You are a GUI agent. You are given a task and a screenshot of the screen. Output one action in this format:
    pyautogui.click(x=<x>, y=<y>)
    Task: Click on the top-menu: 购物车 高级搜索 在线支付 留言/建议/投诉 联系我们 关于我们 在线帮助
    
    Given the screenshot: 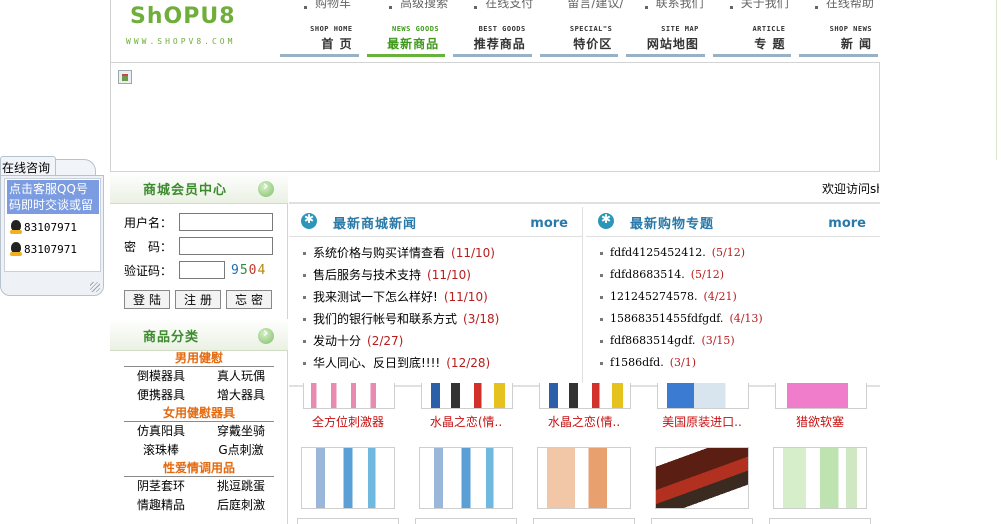 What is the action you would take?
    pyautogui.click(x=580, y=7)
    